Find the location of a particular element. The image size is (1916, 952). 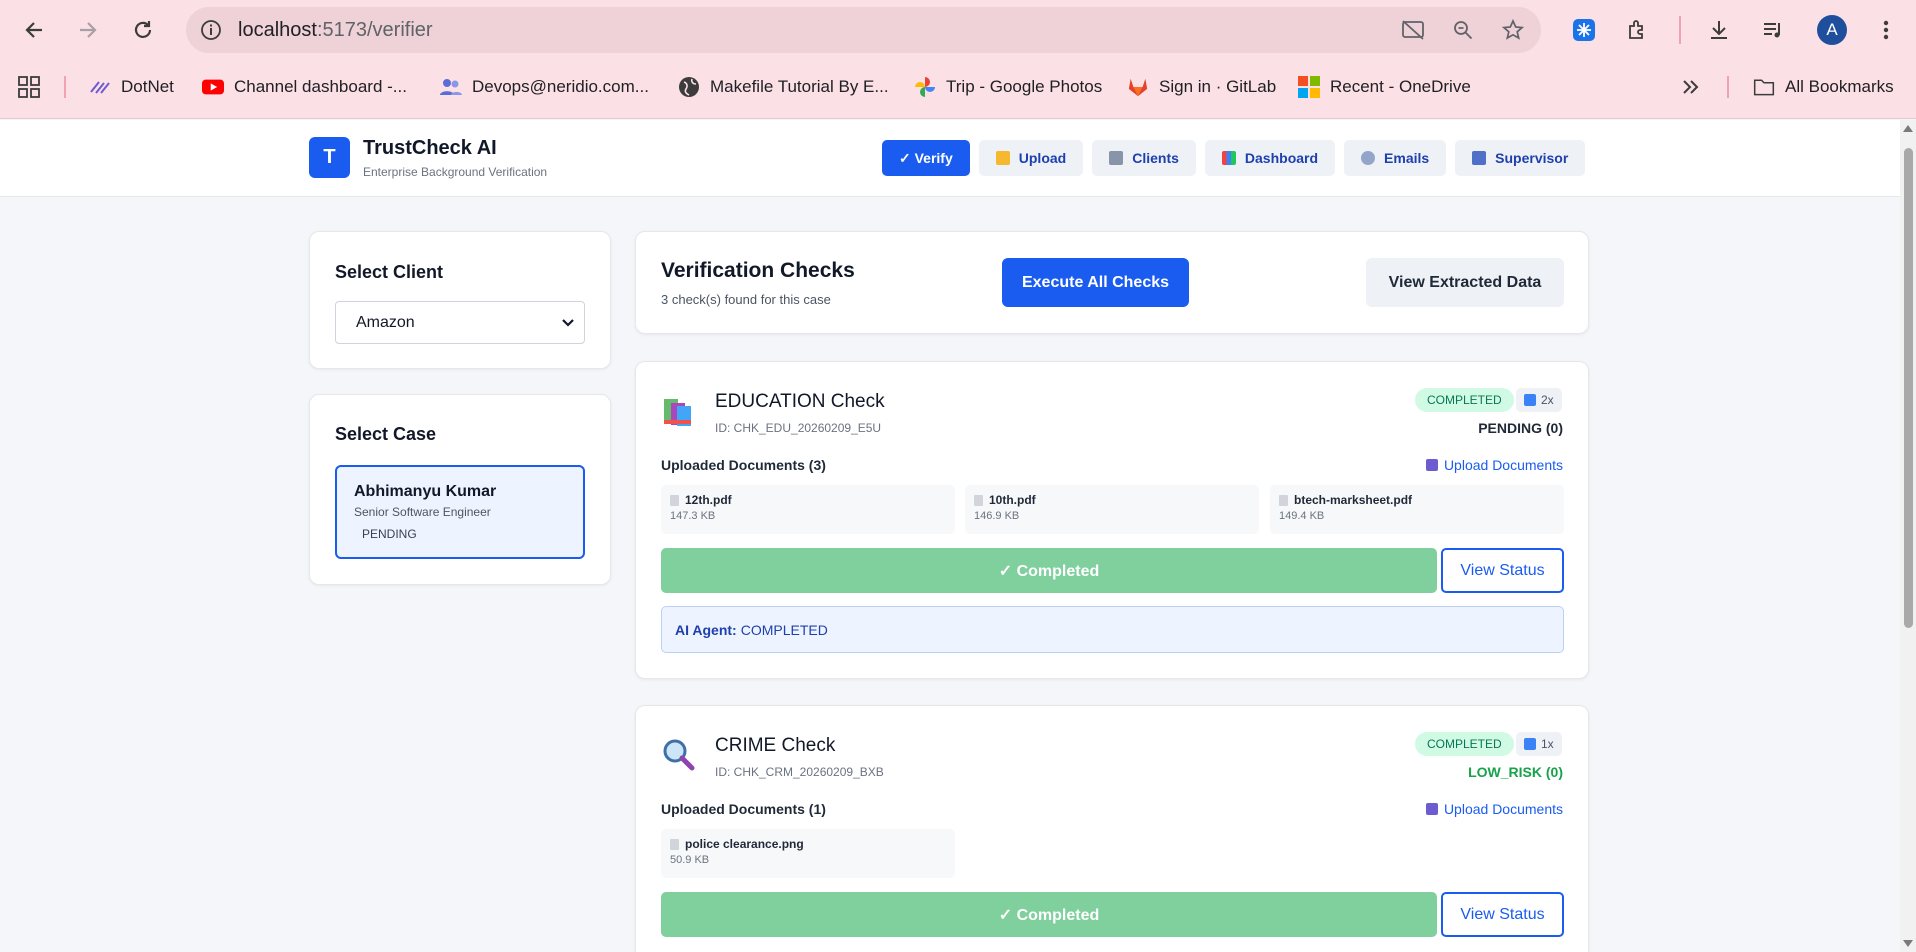

uploaded-documents-label: Uploaded Documents (1) is located at coordinates (743, 809).